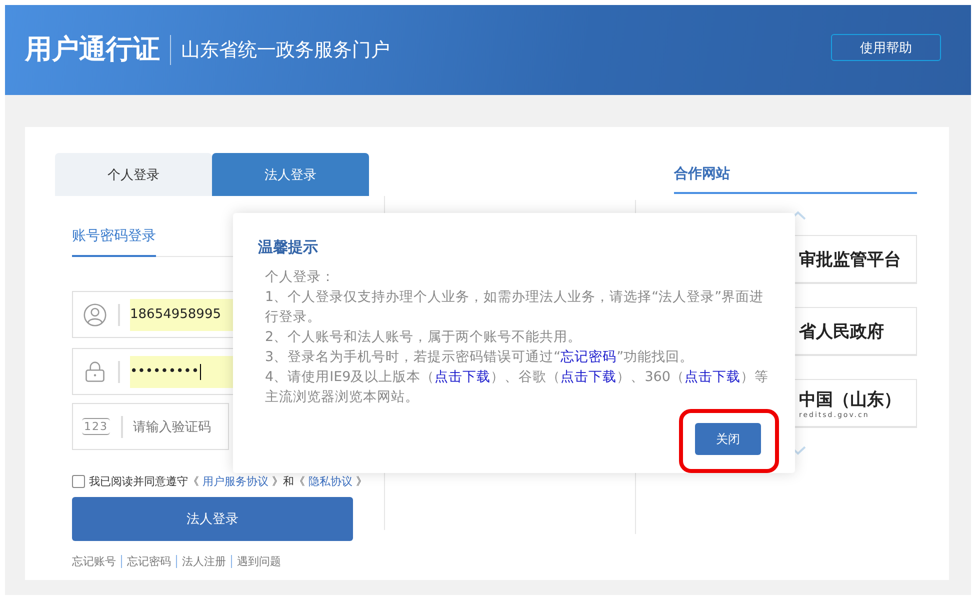 The width and height of the screenshot is (976, 600). I want to click on notice-paragraph: 个人登录：, so click(300, 277).